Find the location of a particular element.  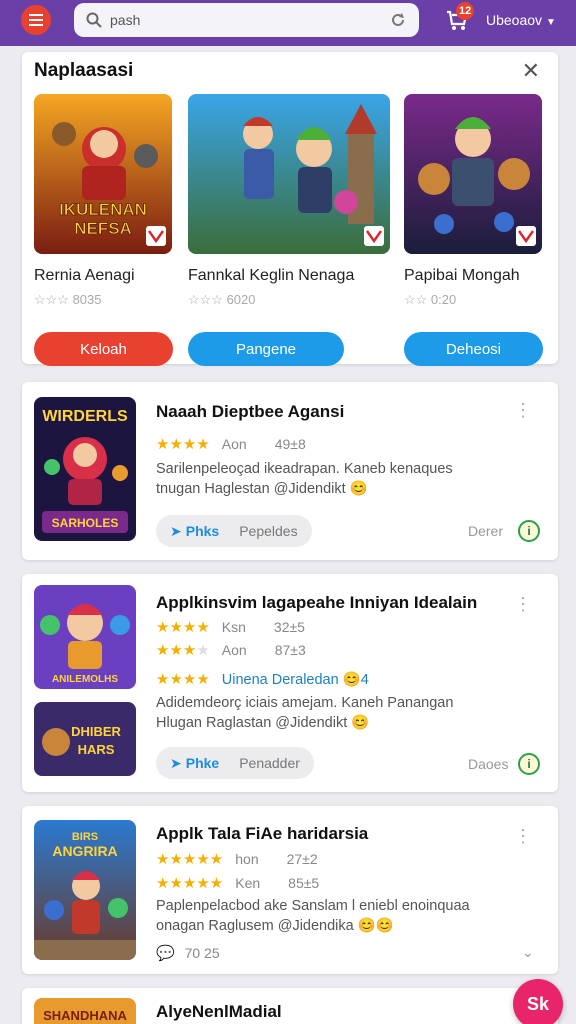

svg-text: SHANDHANA is located at coordinates (85, 1015).